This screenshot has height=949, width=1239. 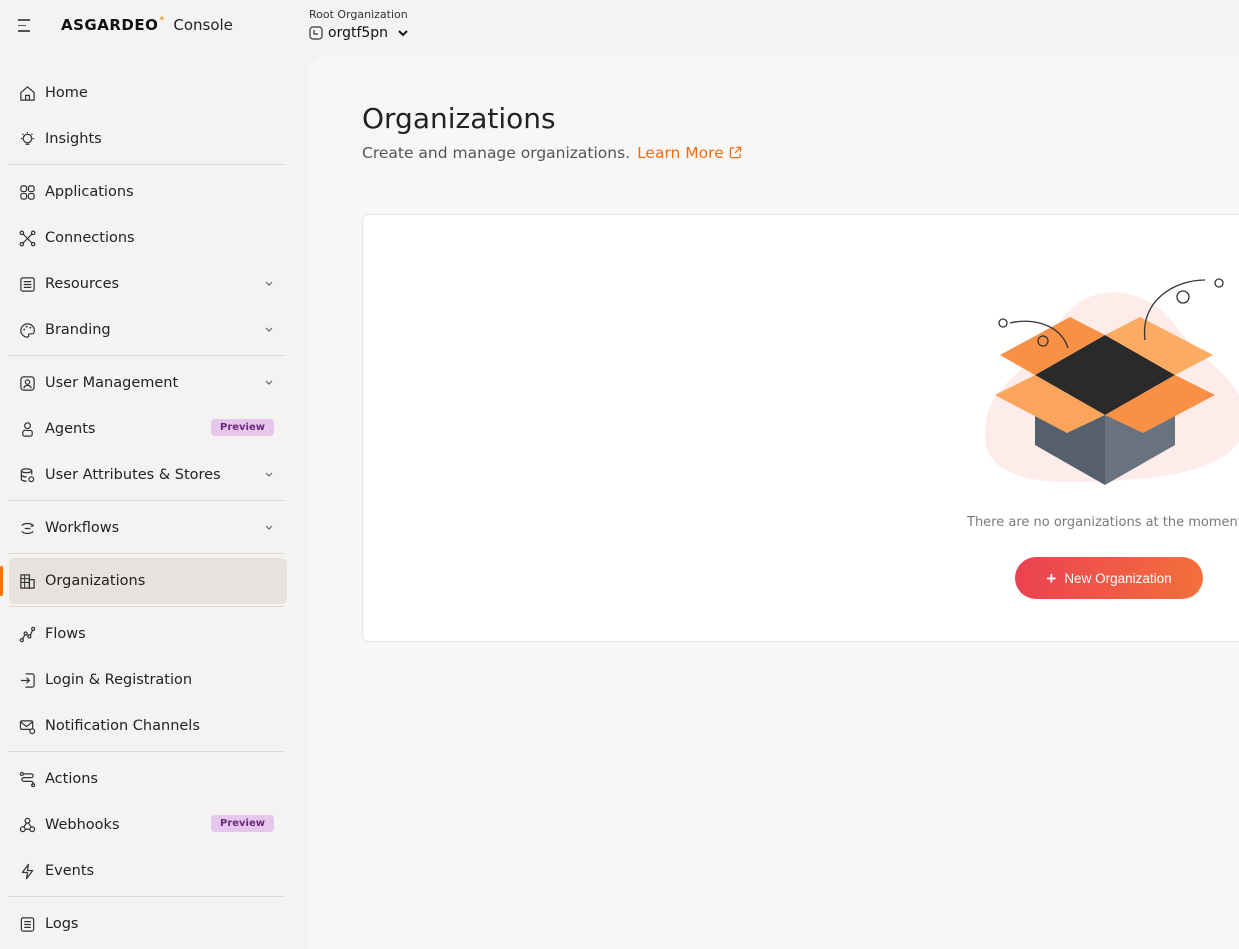 I want to click on sidebar-item-user-attributes: User Attributes & Stores, so click(x=148, y=475).